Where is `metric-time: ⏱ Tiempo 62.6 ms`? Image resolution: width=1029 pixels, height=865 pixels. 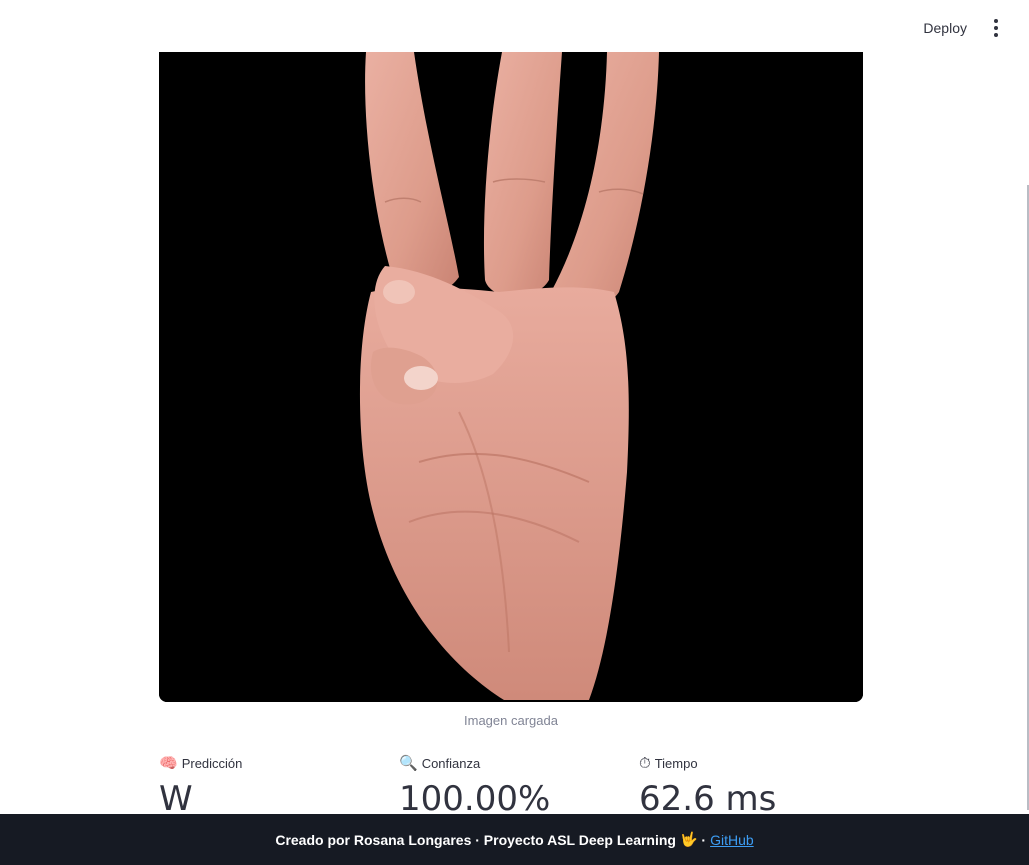 metric-time: ⏱ Tiempo 62.6 ms is located at coordinates (708, 786).